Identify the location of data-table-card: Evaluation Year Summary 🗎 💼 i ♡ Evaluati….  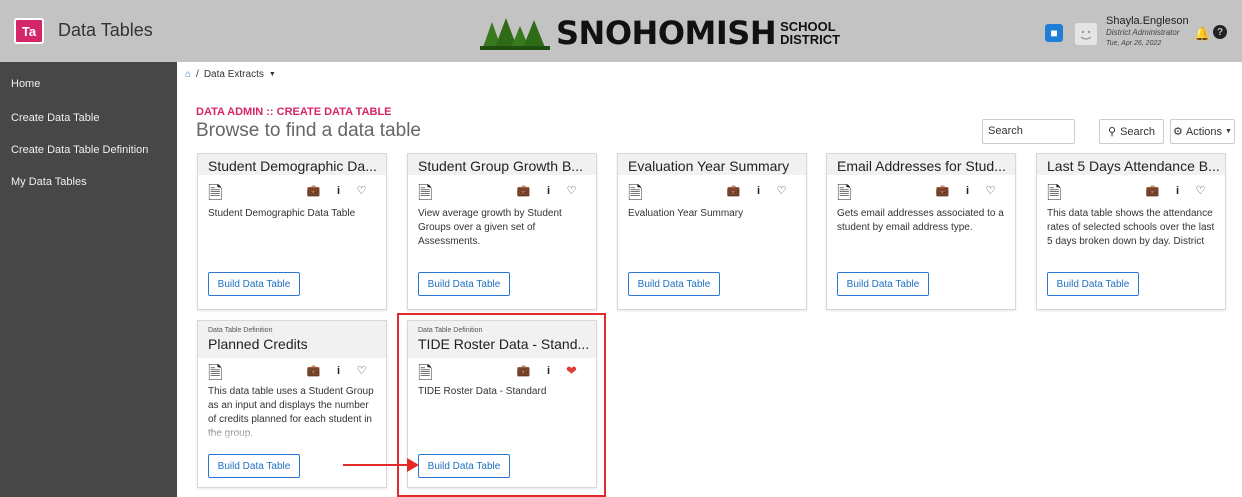
(712, 231).